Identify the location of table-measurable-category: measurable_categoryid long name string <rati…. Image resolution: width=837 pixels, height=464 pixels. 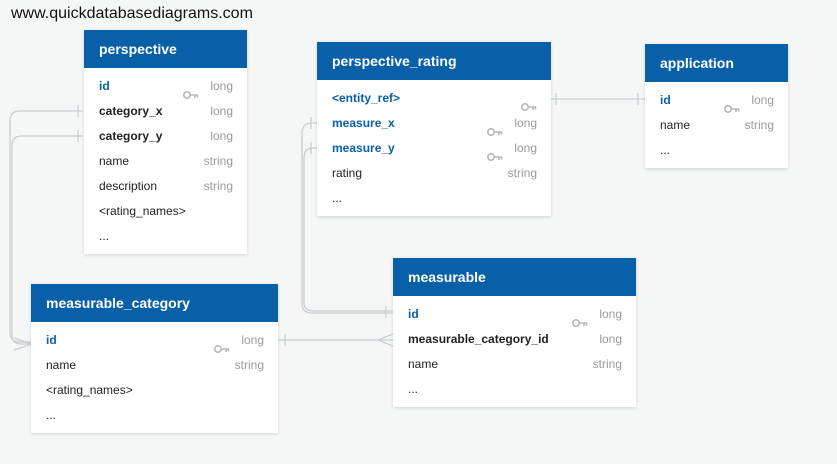
(154, 358).